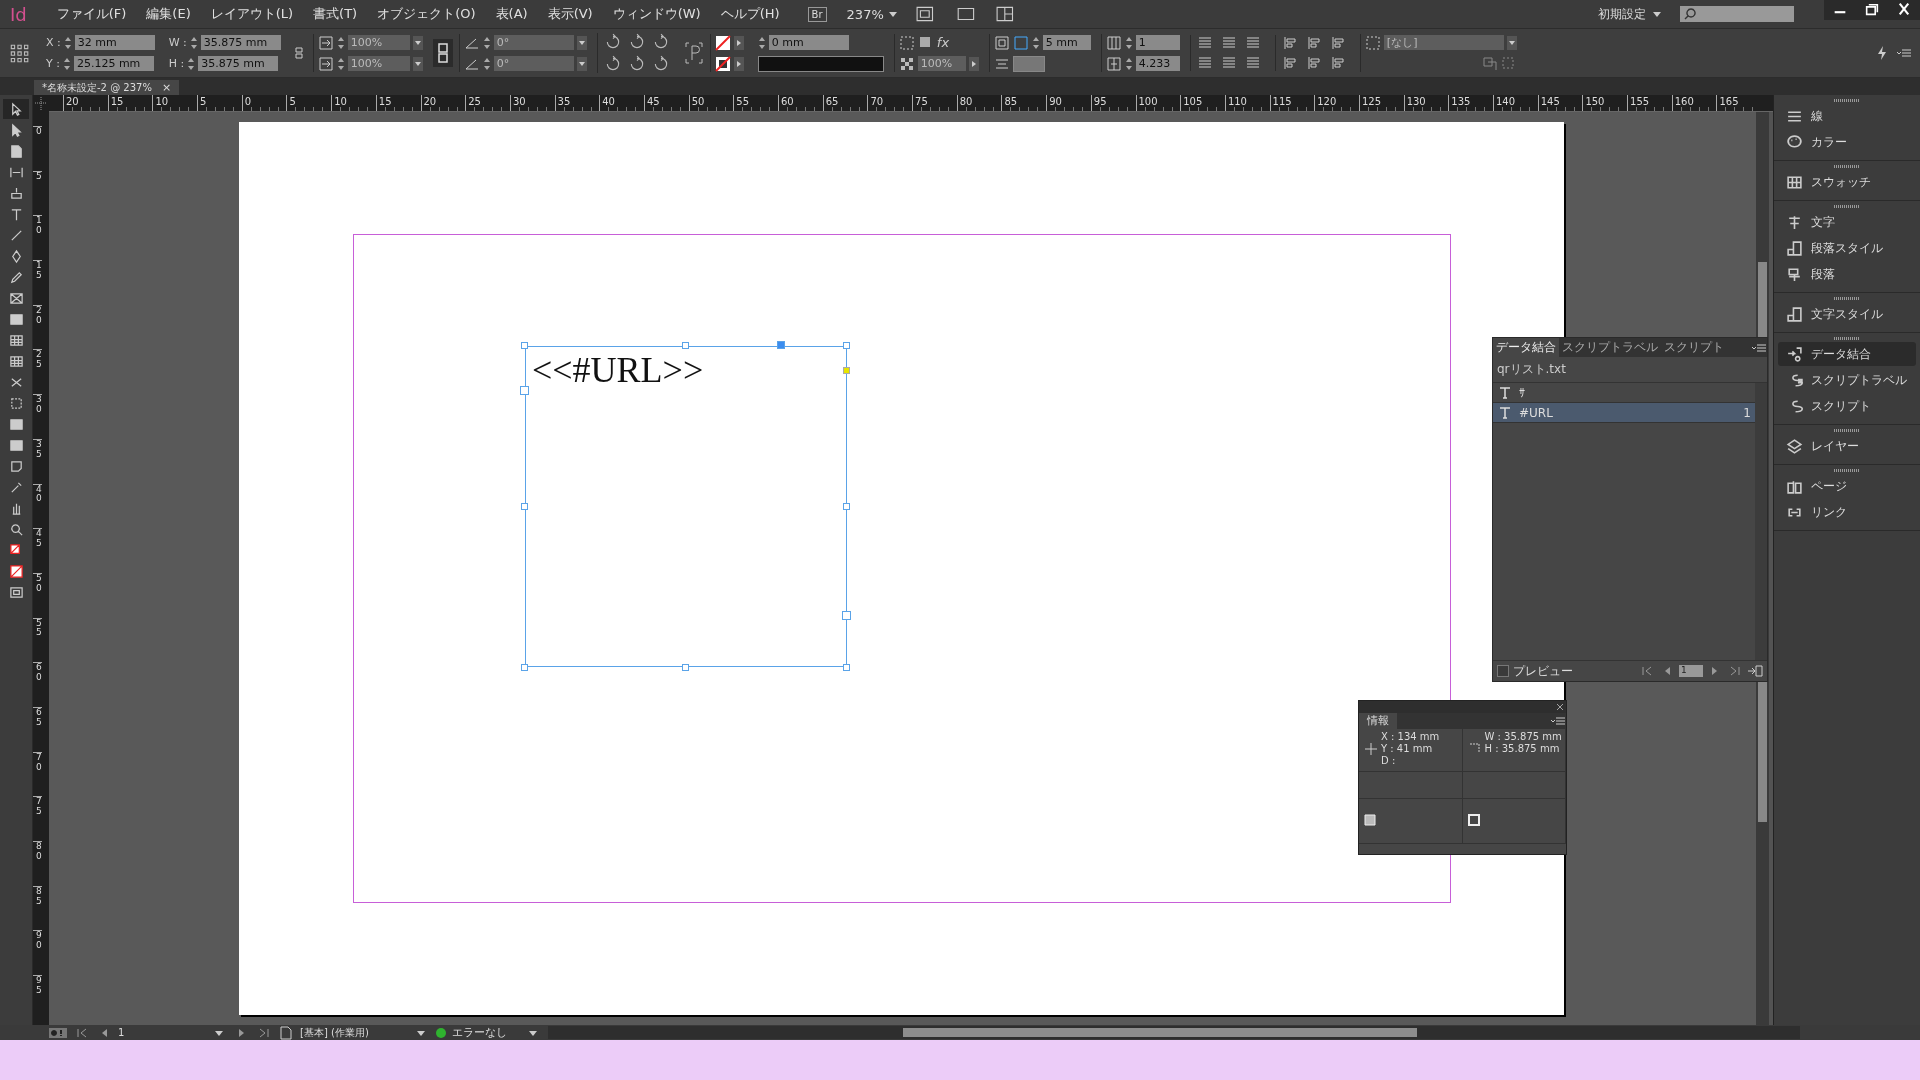 Image resolution: width=1920 pixels, height=1080 pixels. What do you see at coordinates (1847, 274) in the screenshot?
I see `panel-button: 段落` at bounding box center [1847, 274].